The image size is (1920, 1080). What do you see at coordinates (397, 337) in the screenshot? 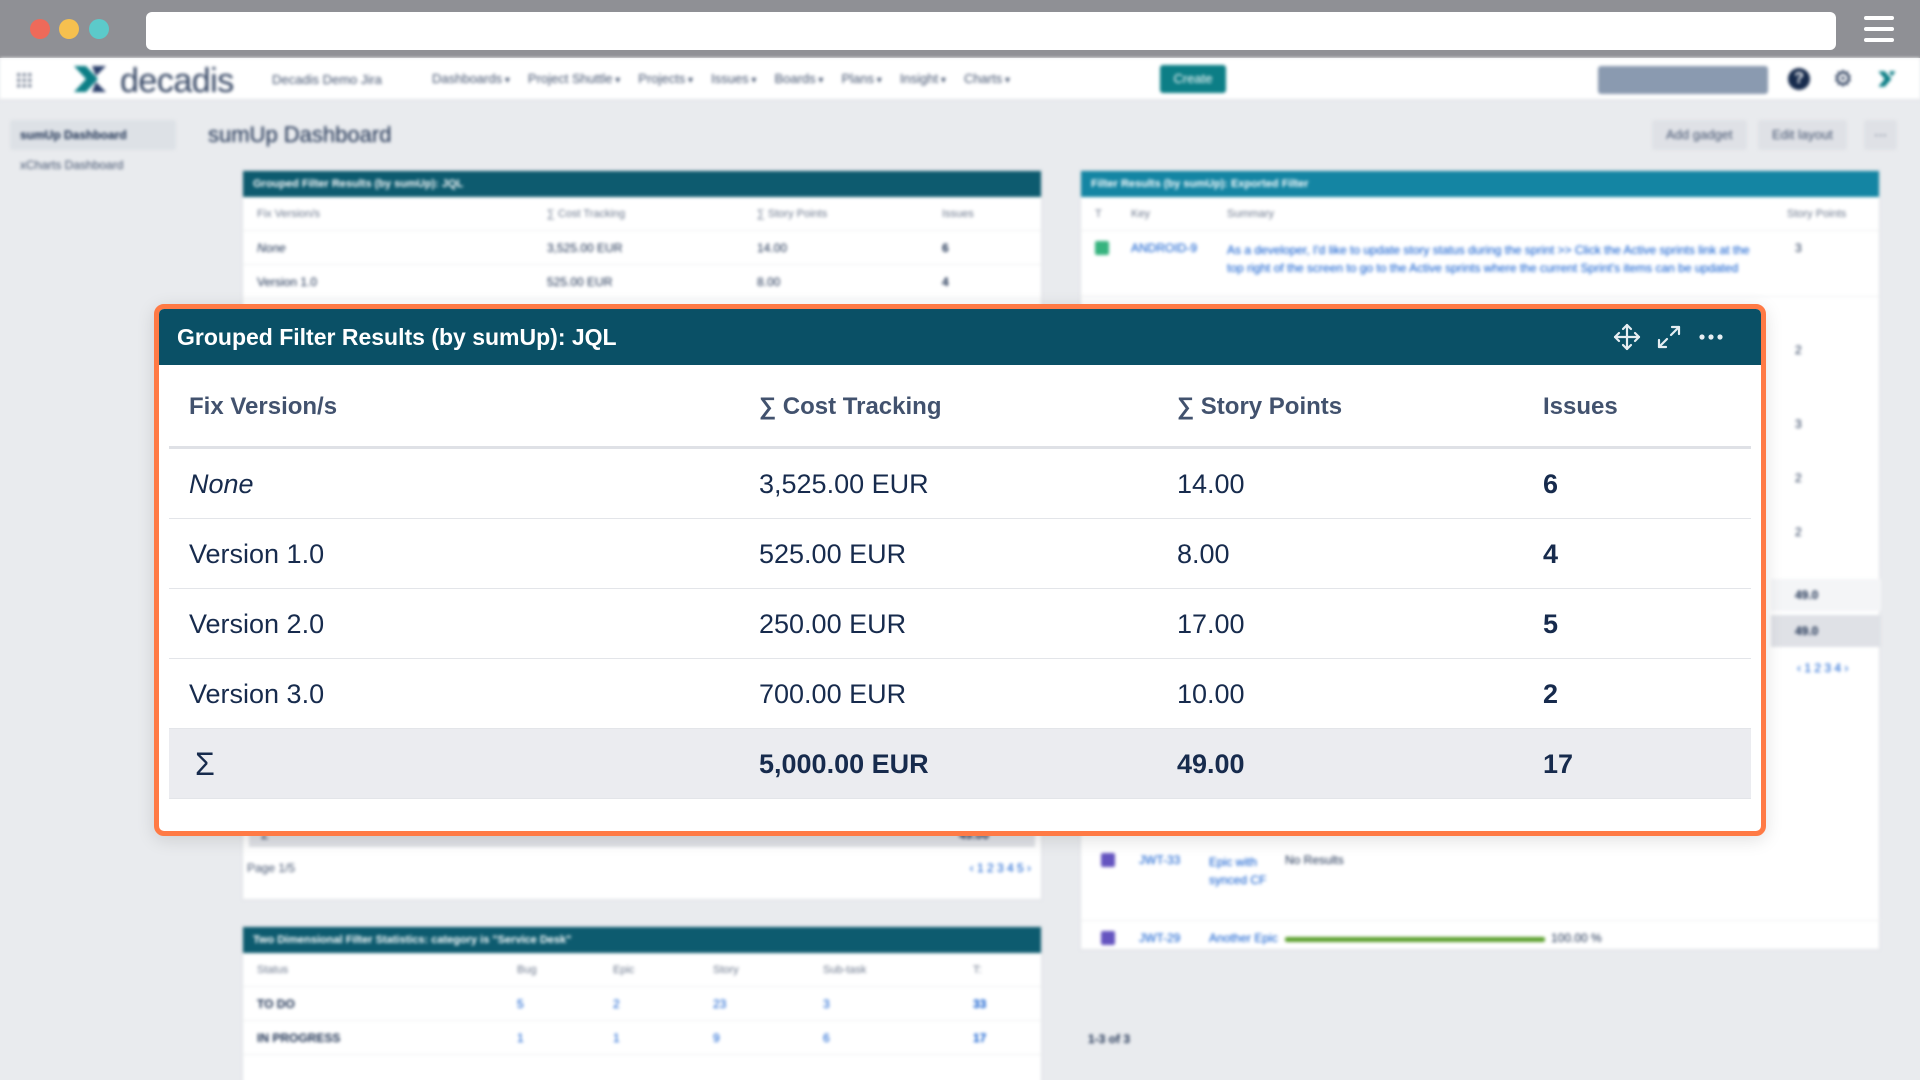
I see `gadget-title: Grouped Filter Results (by sumUp): JQL` at bounding box center [397, 337].